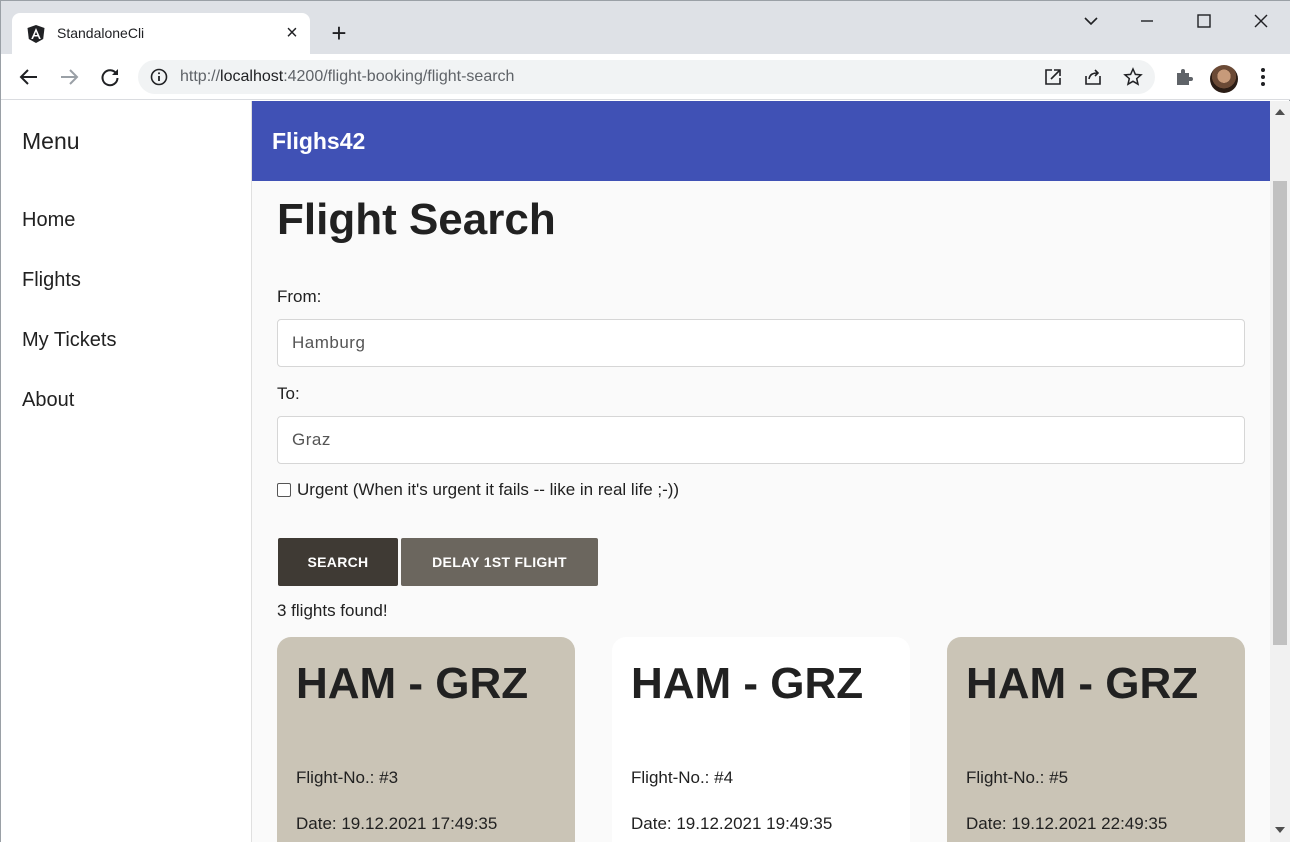 The width and height of the screenshot is (1290, 842). What do you see at coordinates (1280, 413) in the screenshot?
I see `scroll-thumb` at bounding box center [1280, 413].